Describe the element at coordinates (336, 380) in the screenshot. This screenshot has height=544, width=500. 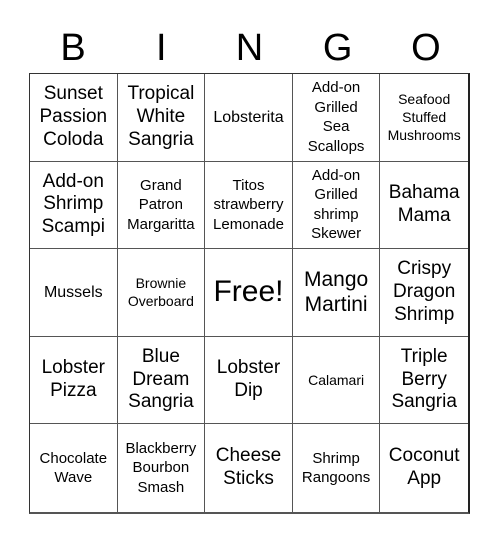
I see `bingo-cell: Calamari` at that location.